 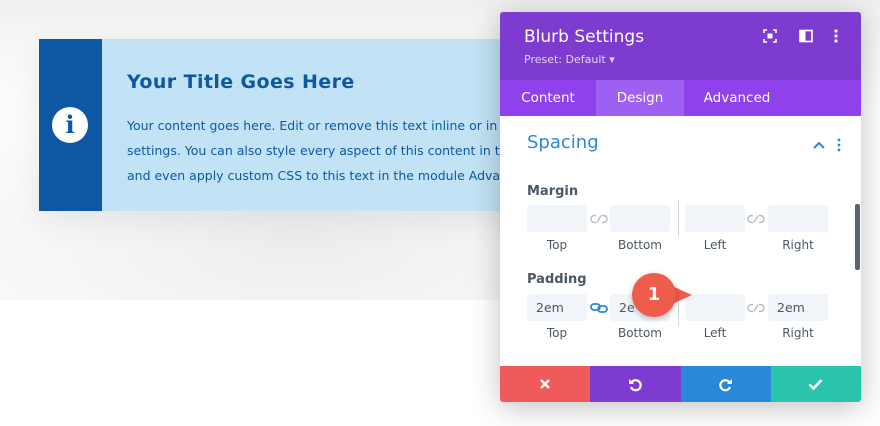 I want to click on undo-icon, so click(x=636, y=385).